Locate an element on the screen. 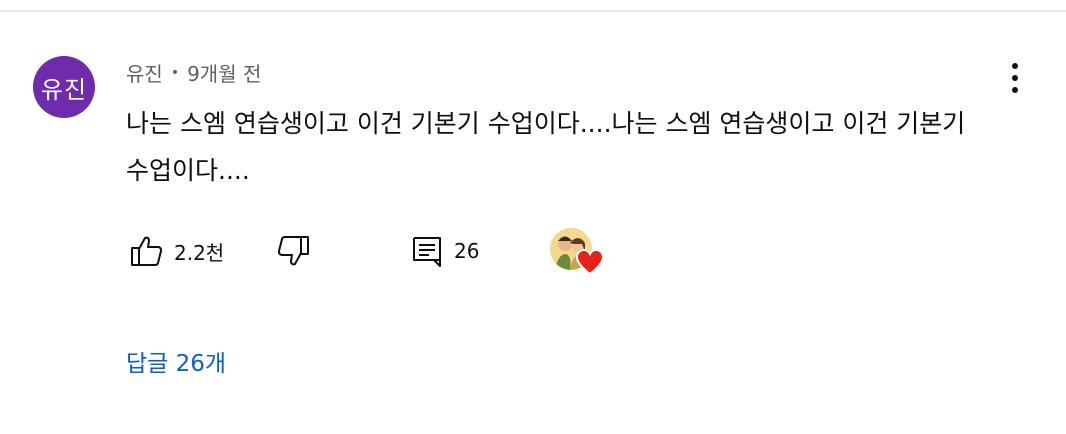  reply-button: 26 is located at coordinates (444, 251).